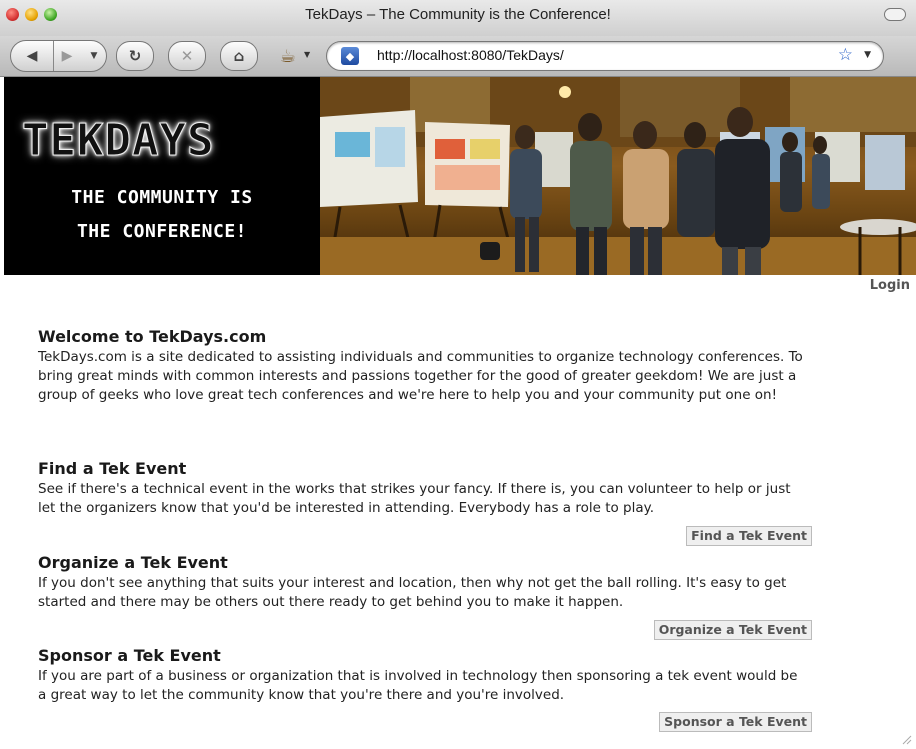 The image size is (916, 749). I want to click on forward-button: ▶, so click(67, 56).